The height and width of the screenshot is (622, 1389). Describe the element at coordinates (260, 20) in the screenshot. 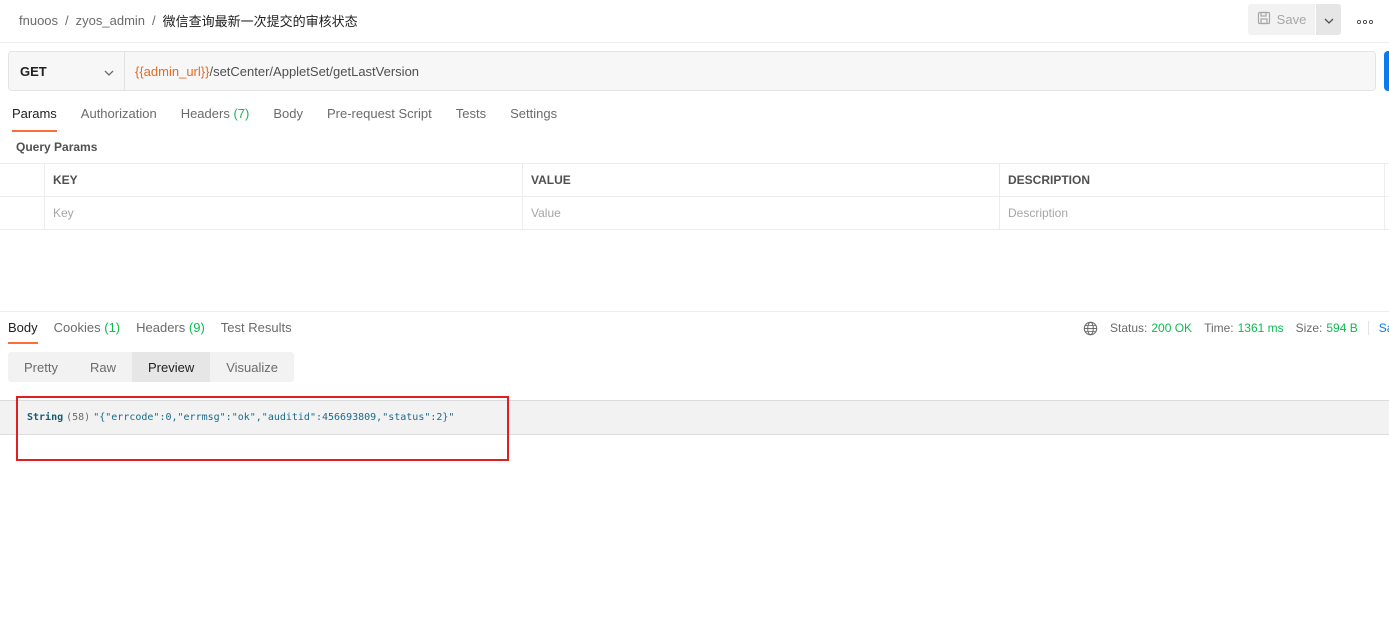

I see `request-name: 微信查询最新一次提交的审核状态` at that location.